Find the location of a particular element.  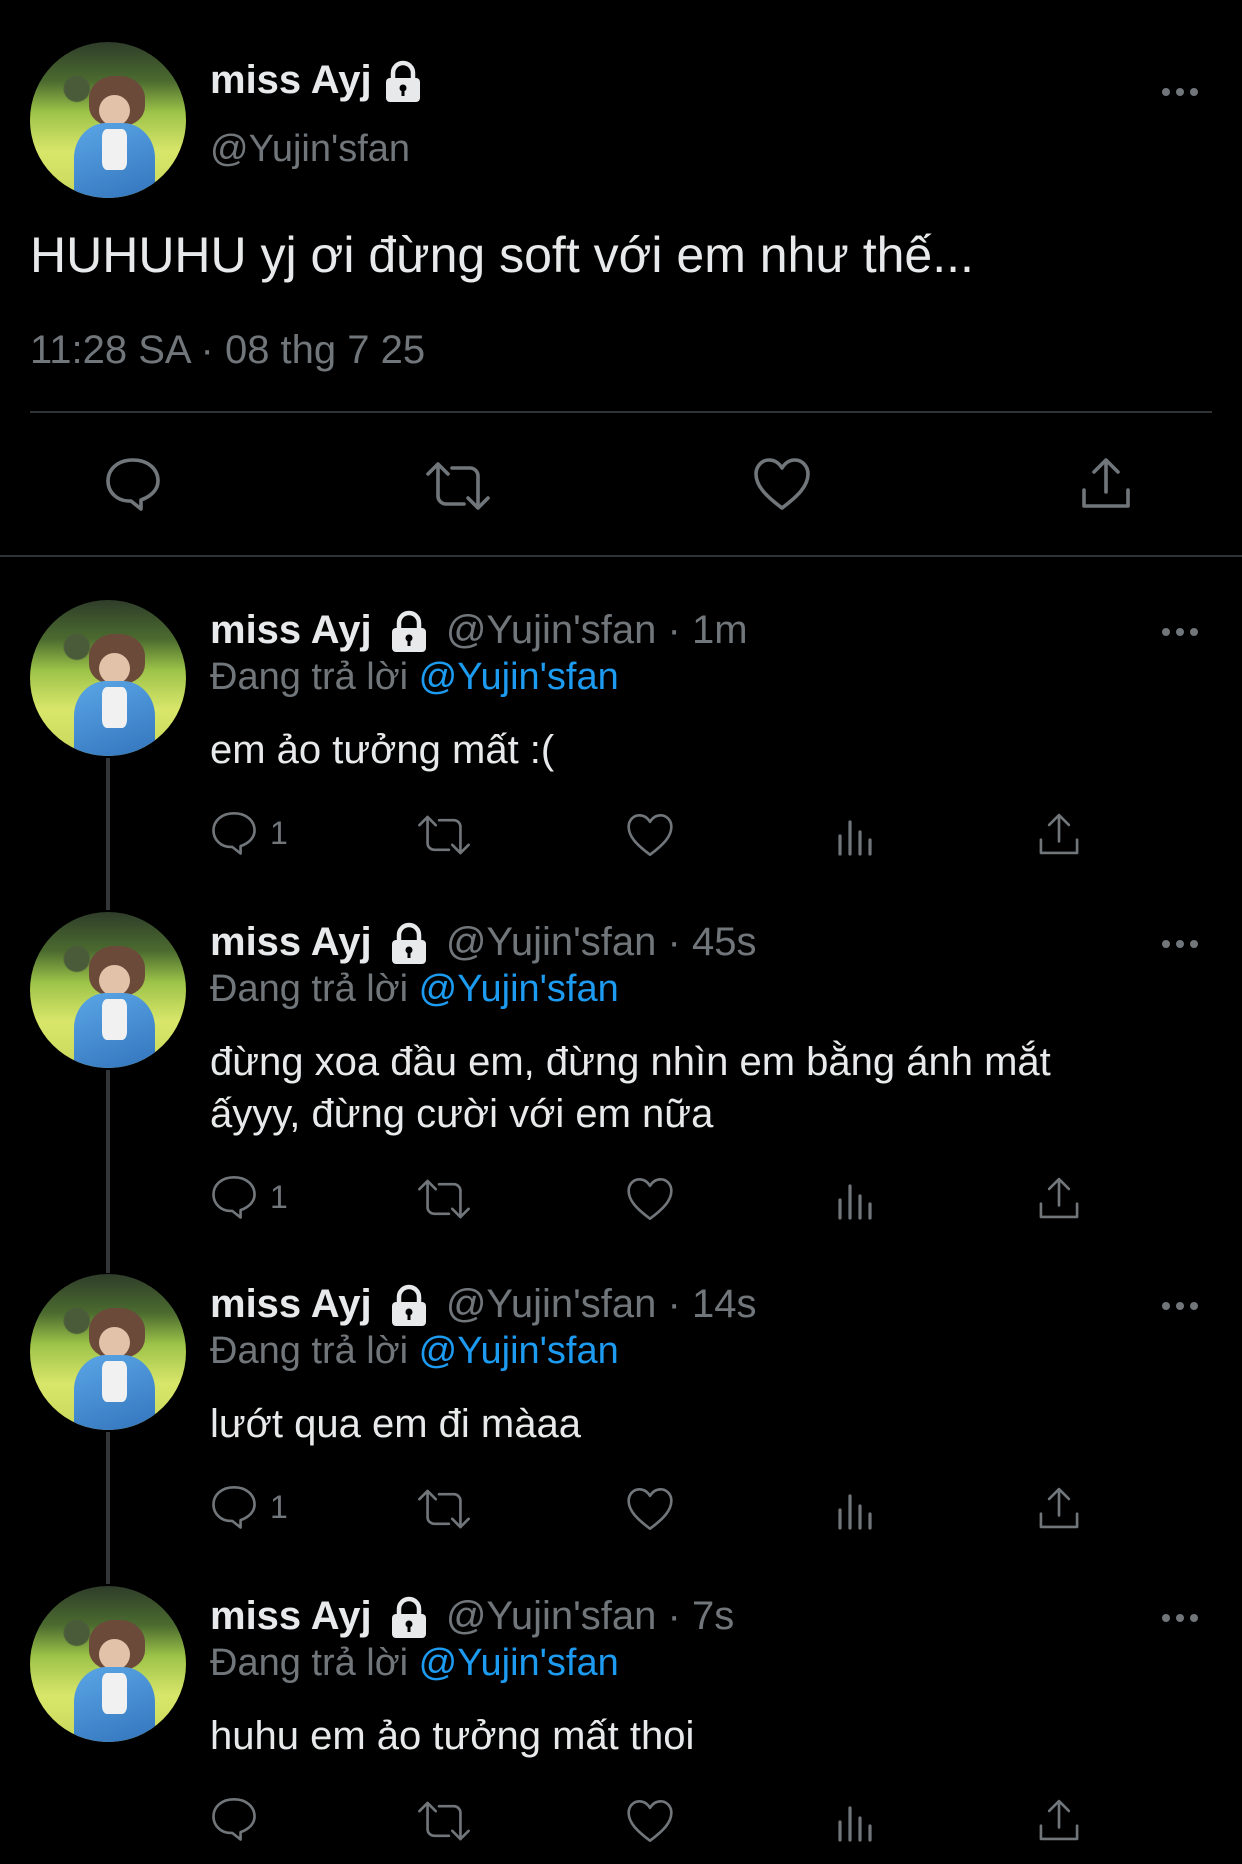

timestamp: 11:28 SA · 08 thg 7 25 is located at coordinates (227, 350).